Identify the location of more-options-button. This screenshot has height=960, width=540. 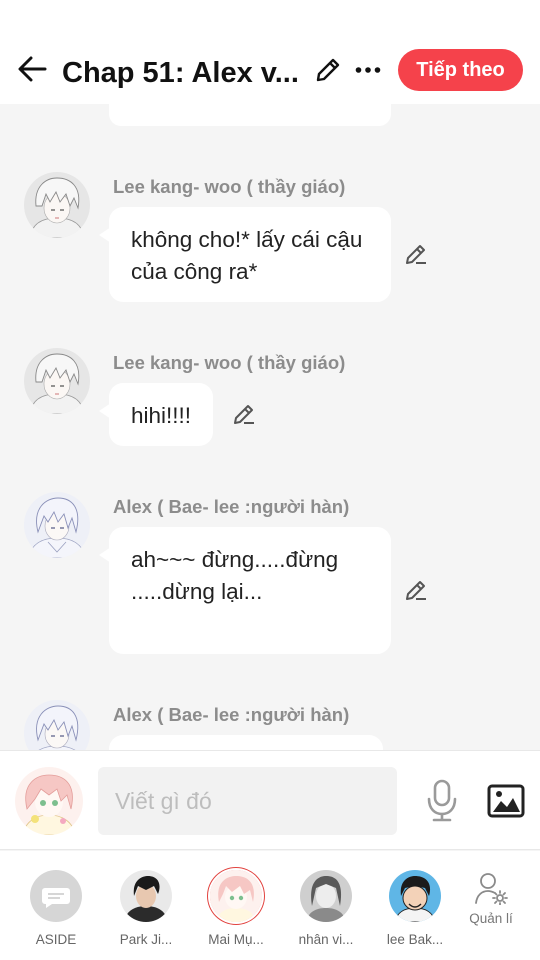
(368, 70).